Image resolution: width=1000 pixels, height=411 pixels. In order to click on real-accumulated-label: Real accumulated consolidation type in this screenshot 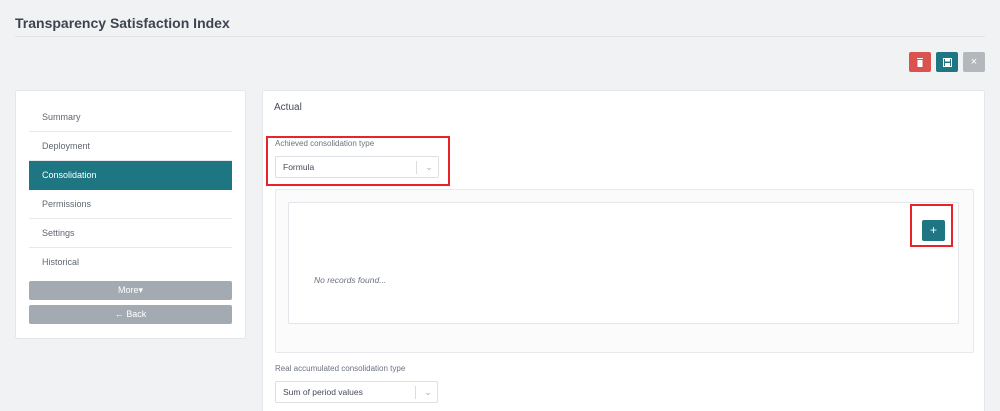, I will do `click(340, 368)`.